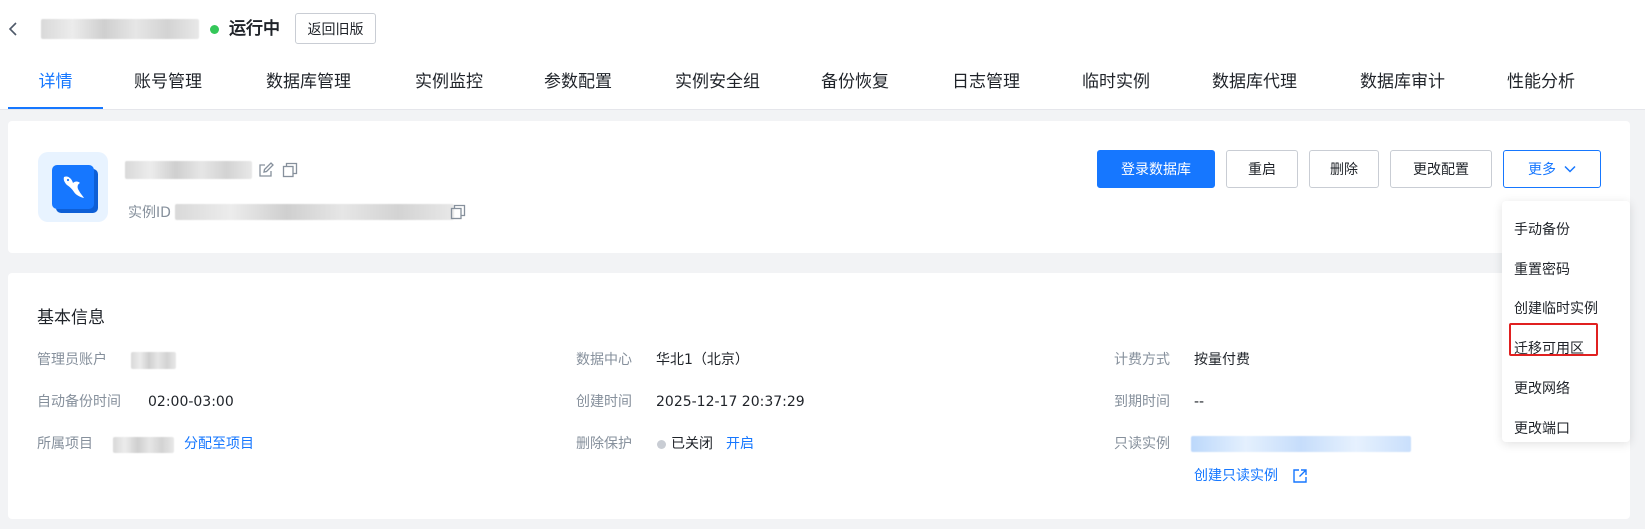 Image resolution: width=1645 pixels, height=529 pixels. What do you see at coordinates (1542, 170) in the screenshot?
I see `more-button-label: 更多` at bounding box center [1542, 170].